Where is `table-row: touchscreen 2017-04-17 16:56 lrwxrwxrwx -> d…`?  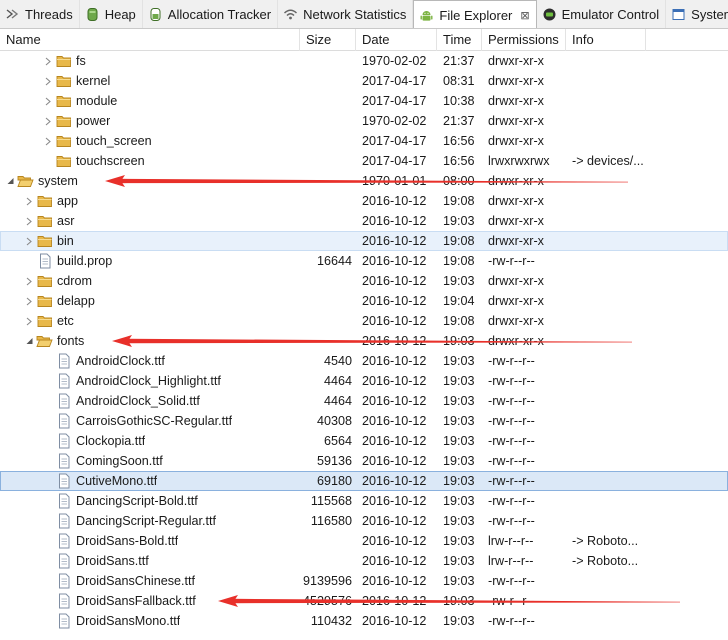
table-row: touchscreen 2017-04-17 16:56 lrwxrwxrwx -> d… is located at coordinates (364, 161).